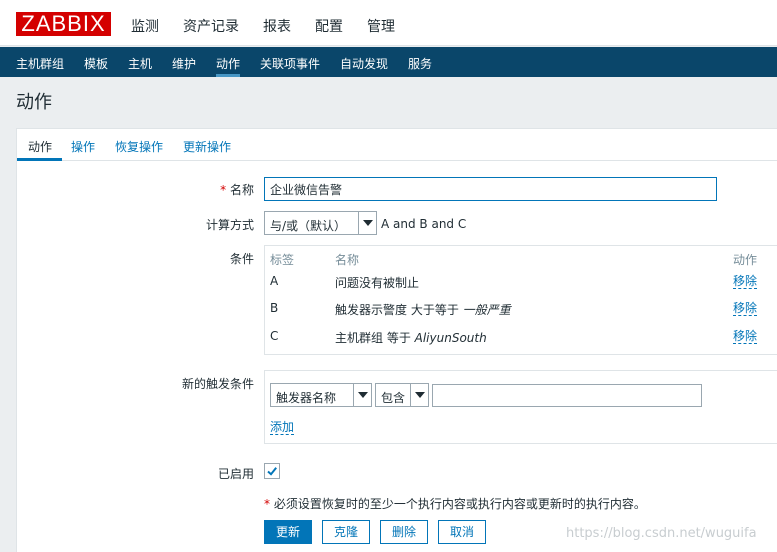  I want to click on condition-remove-b: 移除, so click(745, 308).